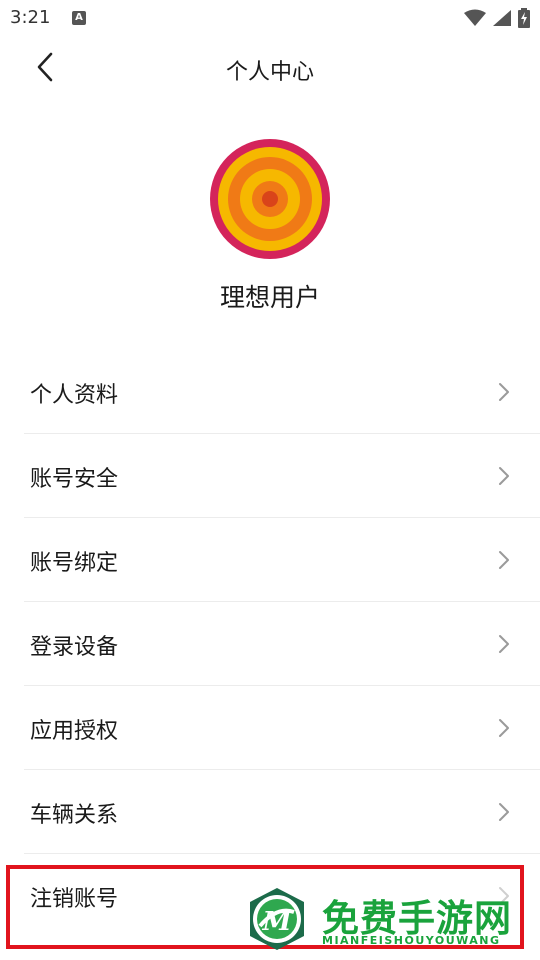 This screenshot has height=960, width=540. Describe the element at coordinates (74, 563) in the screenshot. I see `menu-item-label: 账号绑定` at that location.